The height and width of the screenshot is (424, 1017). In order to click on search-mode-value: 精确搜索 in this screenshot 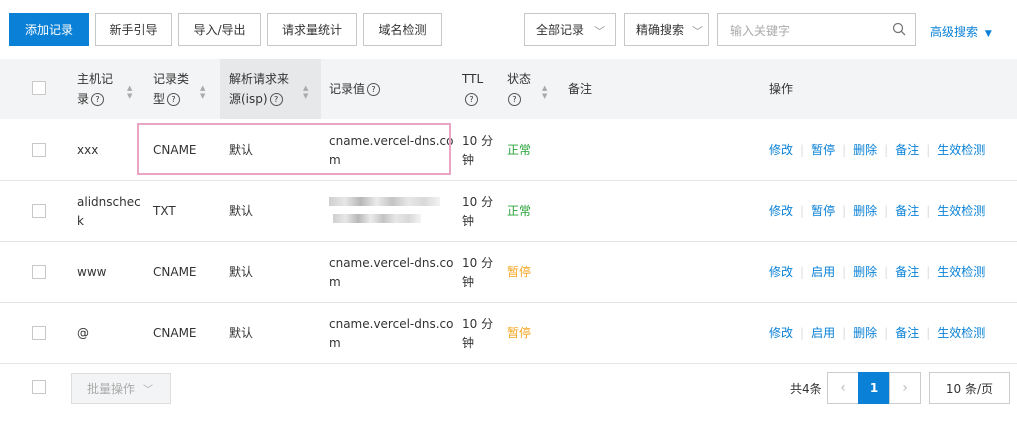, I will do `click(660, 30)`.